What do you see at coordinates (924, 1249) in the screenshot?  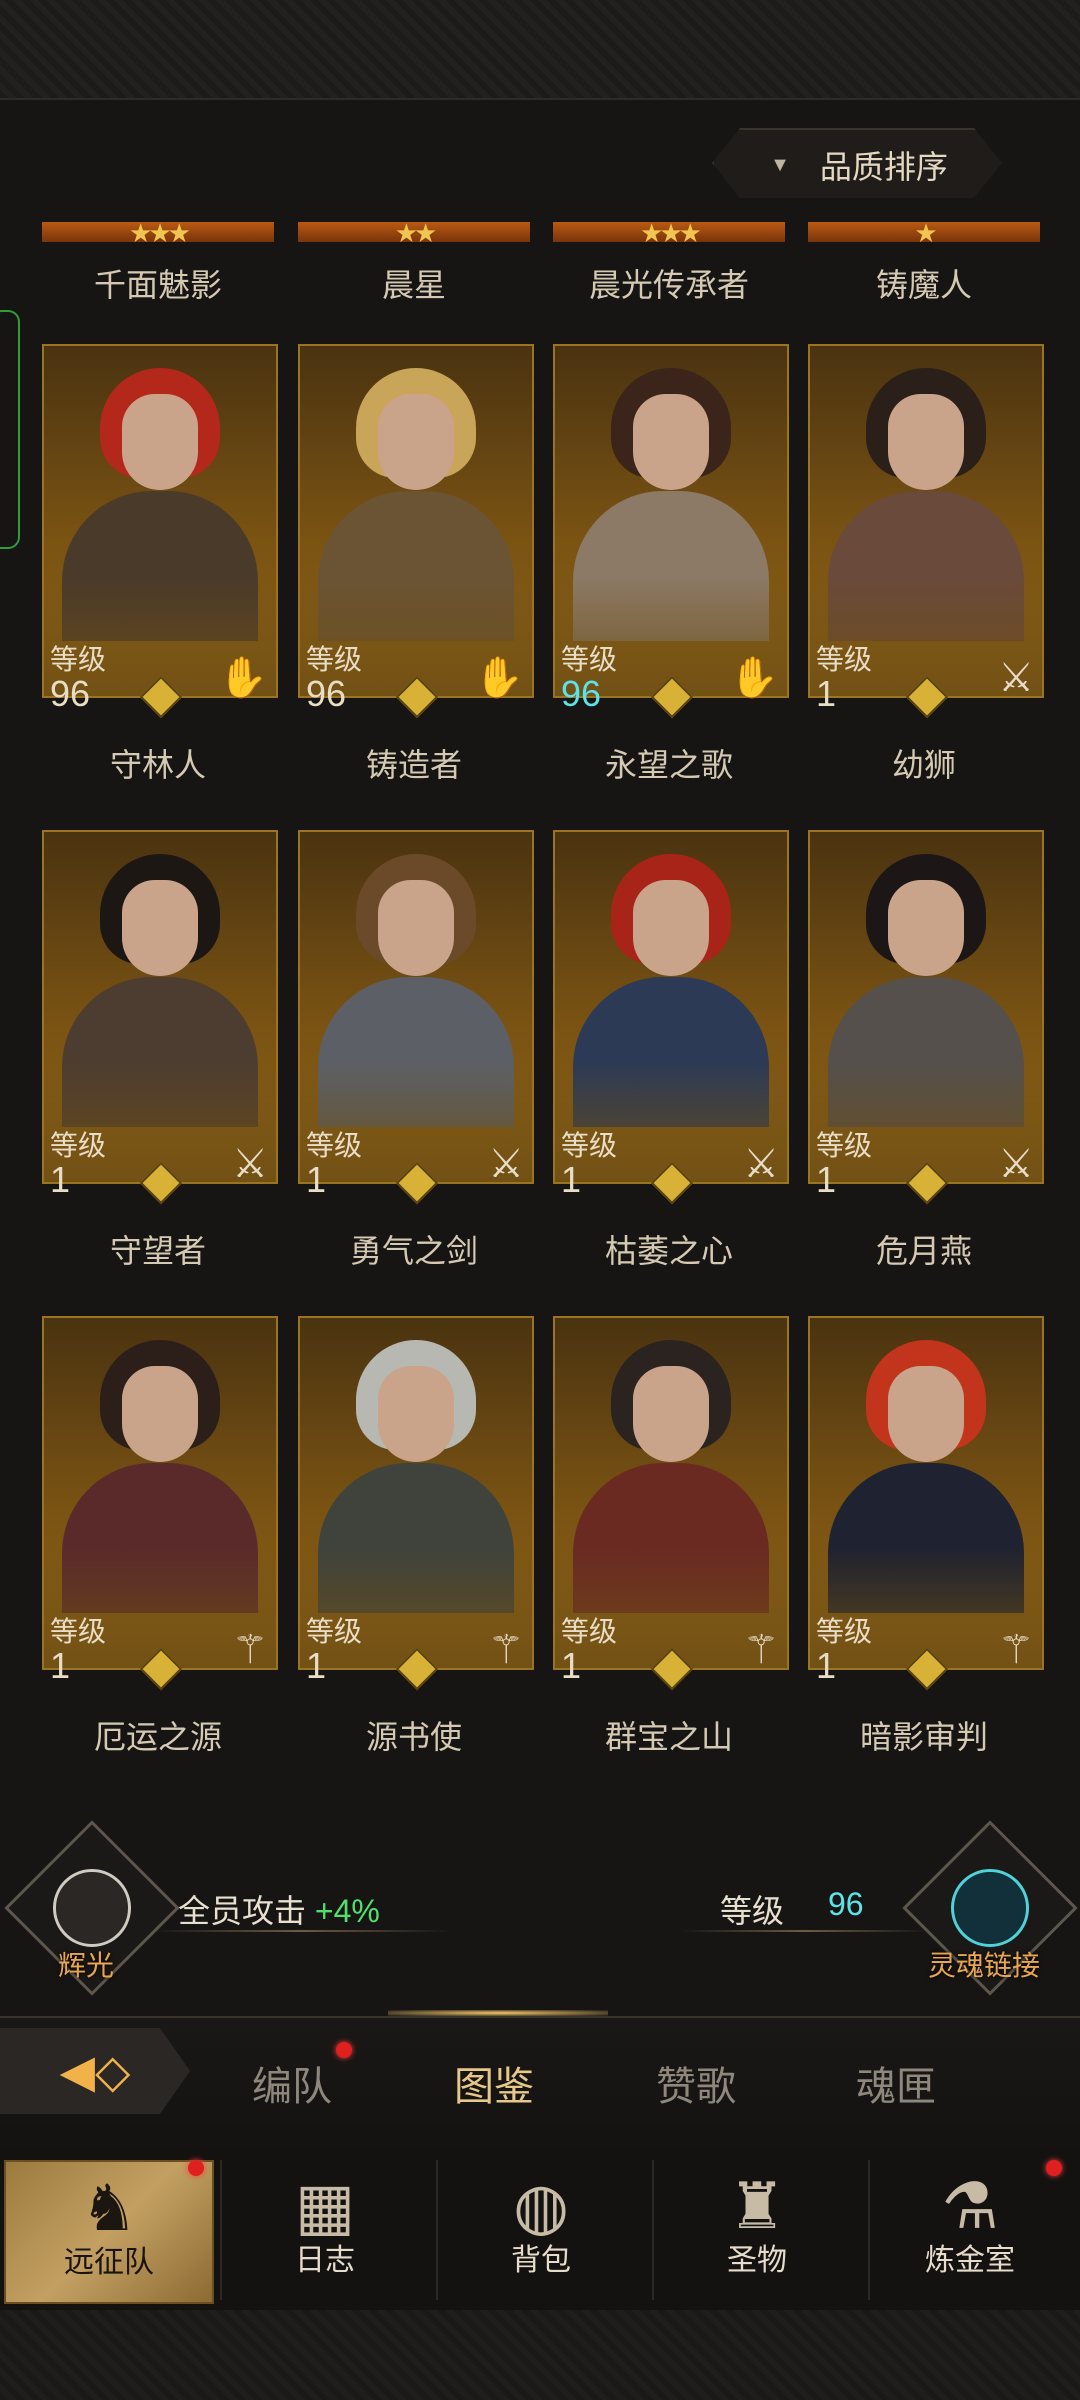 I see `hero-name: 危月燕` at bounding box center [924, 1249].